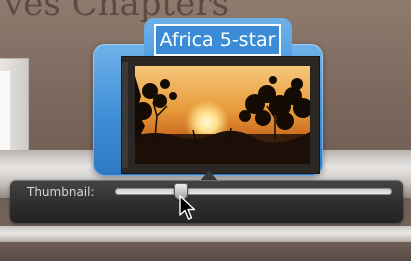 Image resolution: width=411 pixels, height=261 pixels. I want to click on thumbnail-size-slider, so click(253, 191).